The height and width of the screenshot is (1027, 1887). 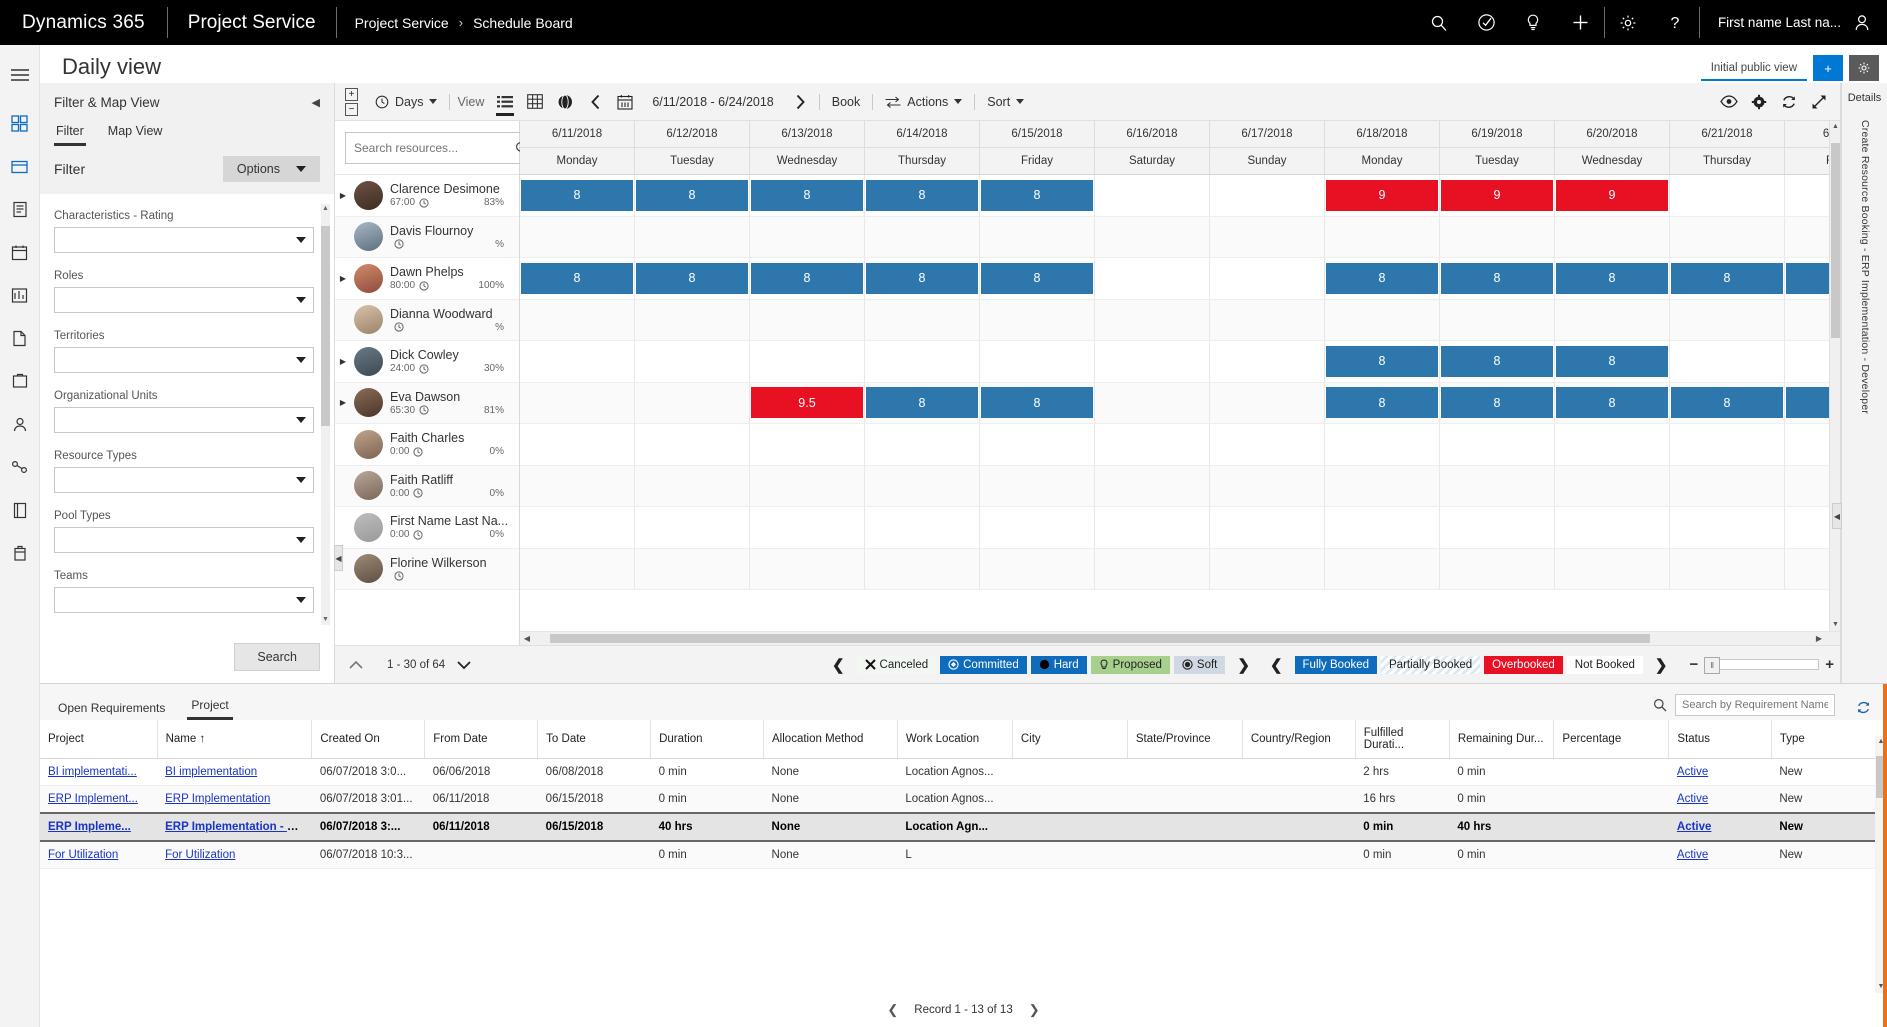 What do you see at coordinates (184, 600) in the screenshot?
I see `teams-select` at bounding box center [184, 600].